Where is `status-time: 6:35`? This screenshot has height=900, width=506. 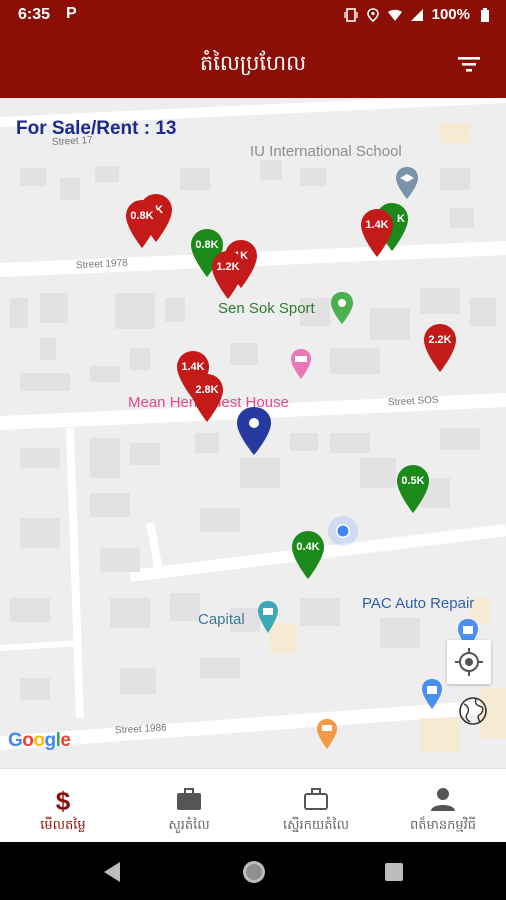
status-time: 6:35 is located at coordinates (34, 14).